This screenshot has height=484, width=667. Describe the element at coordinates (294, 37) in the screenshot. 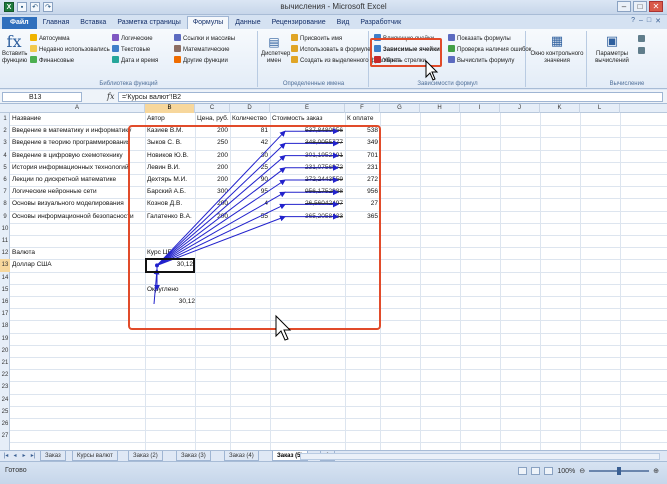

I see `tag-icon` at that location.